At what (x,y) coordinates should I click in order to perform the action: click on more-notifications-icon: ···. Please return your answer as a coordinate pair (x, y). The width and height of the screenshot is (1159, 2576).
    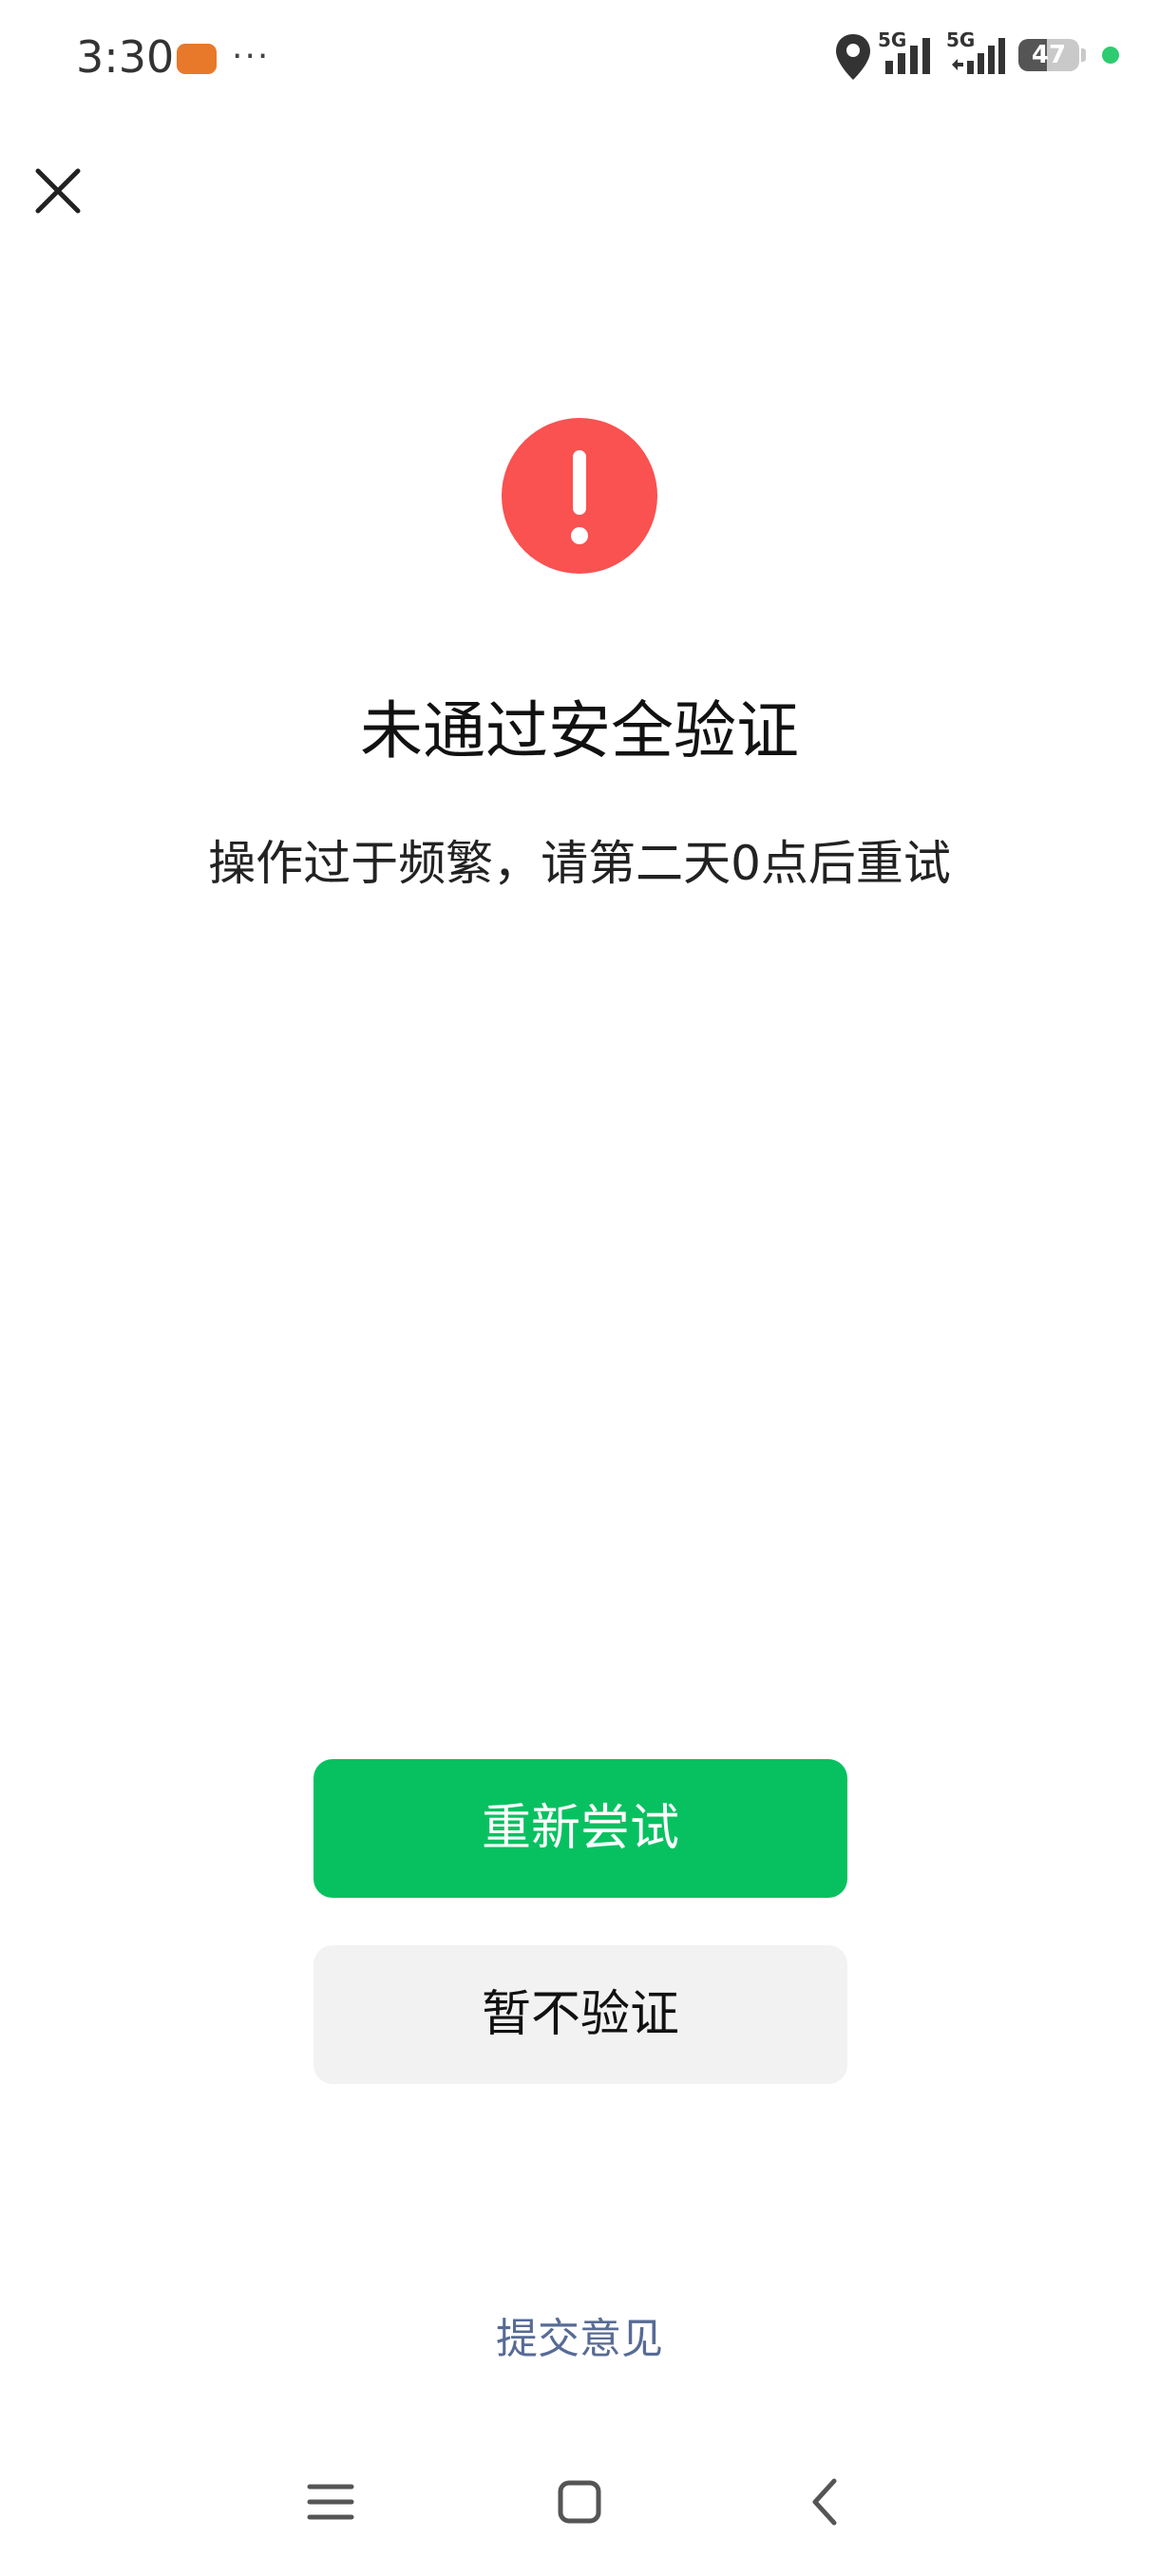
    Looking at the image, I should click on (251, 56).